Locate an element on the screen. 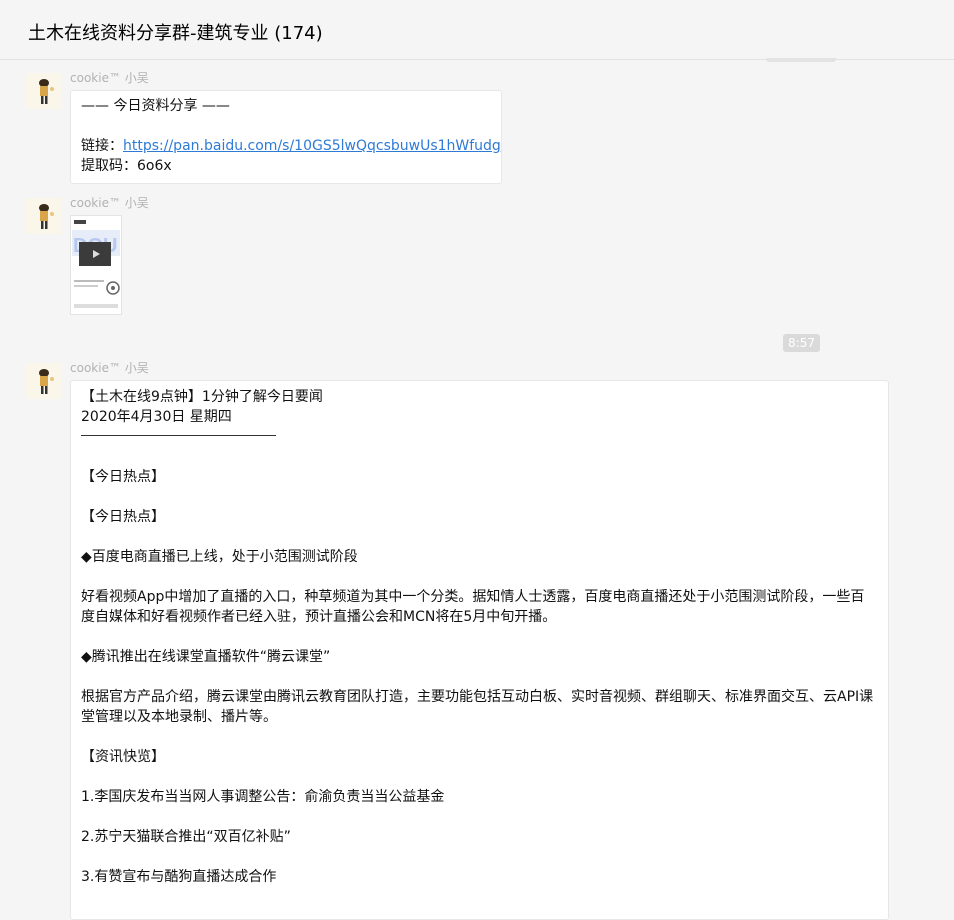  extraction-code: 提取码：6o6x is located at coordinates (126, 166).